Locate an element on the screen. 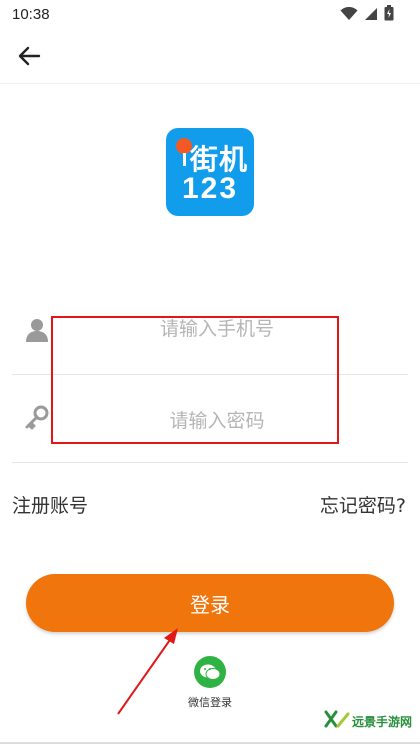 The width and height of the screenshot is (420, 747). signal-icon is located at coordinates (371, 15).